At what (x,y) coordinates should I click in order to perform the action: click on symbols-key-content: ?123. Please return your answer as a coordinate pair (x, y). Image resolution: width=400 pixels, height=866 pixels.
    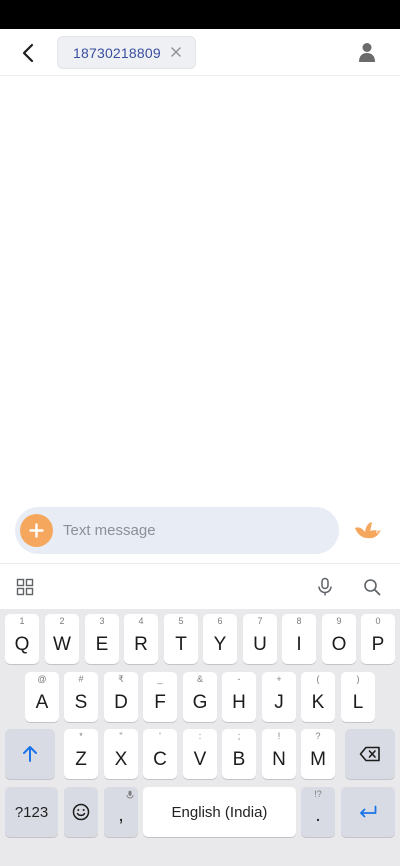
    Looking at the image, I should click on (31, 812).